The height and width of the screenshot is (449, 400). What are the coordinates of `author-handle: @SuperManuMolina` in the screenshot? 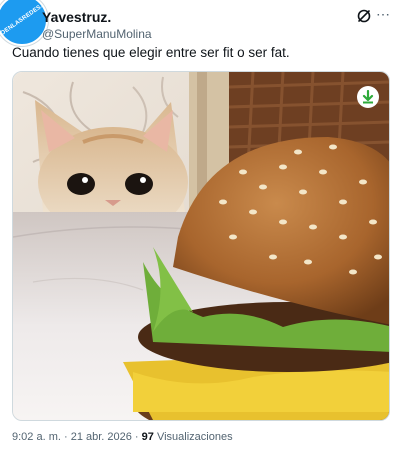 It's located at (97, 34).